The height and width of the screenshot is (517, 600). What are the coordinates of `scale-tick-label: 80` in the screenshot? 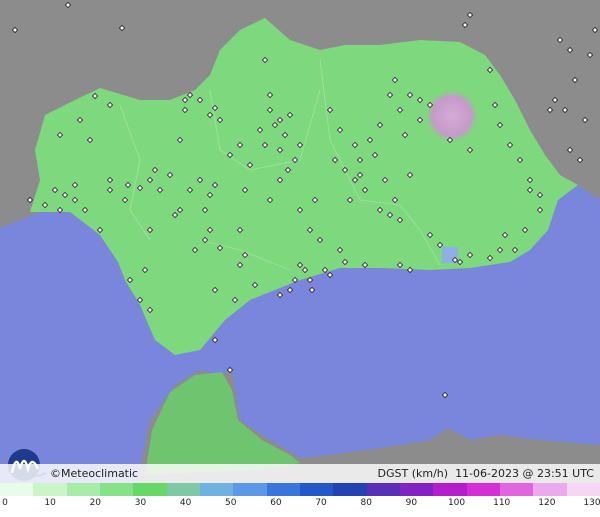 It's located at (366, 503).